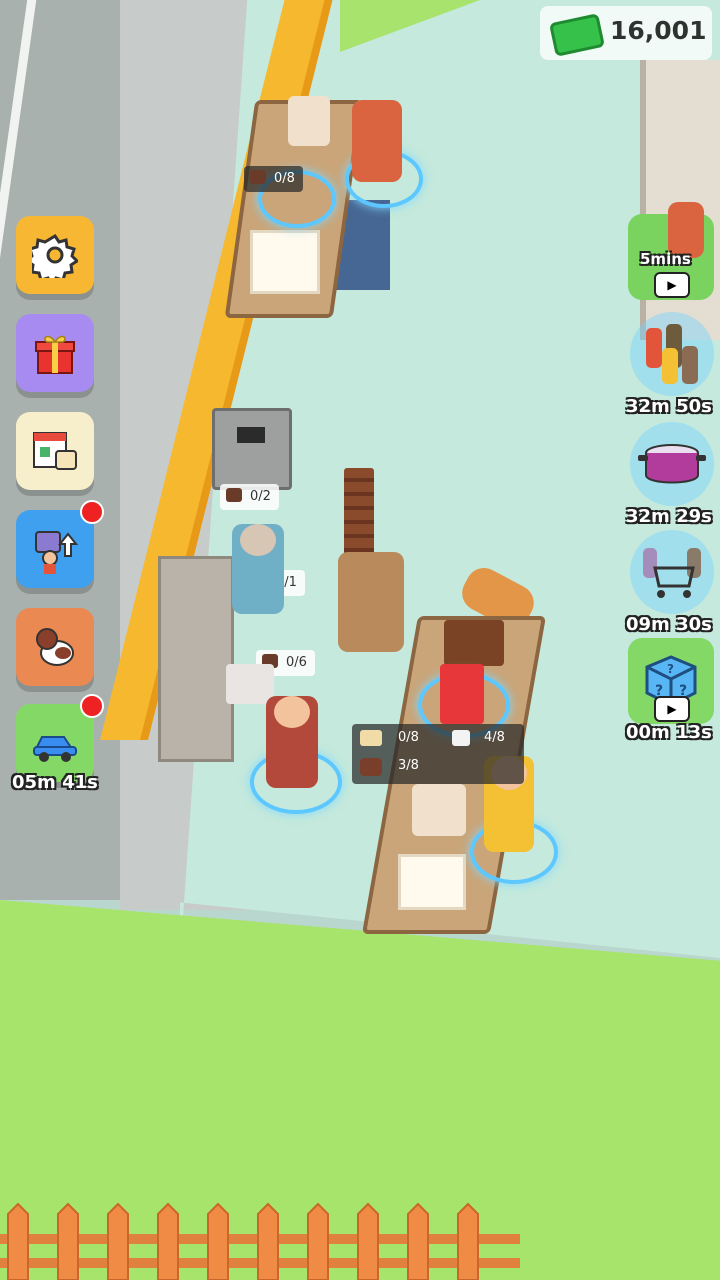  Describe the element at coordinates (474, 643) in the screenshot. I see `chocolate-tray` at that location.